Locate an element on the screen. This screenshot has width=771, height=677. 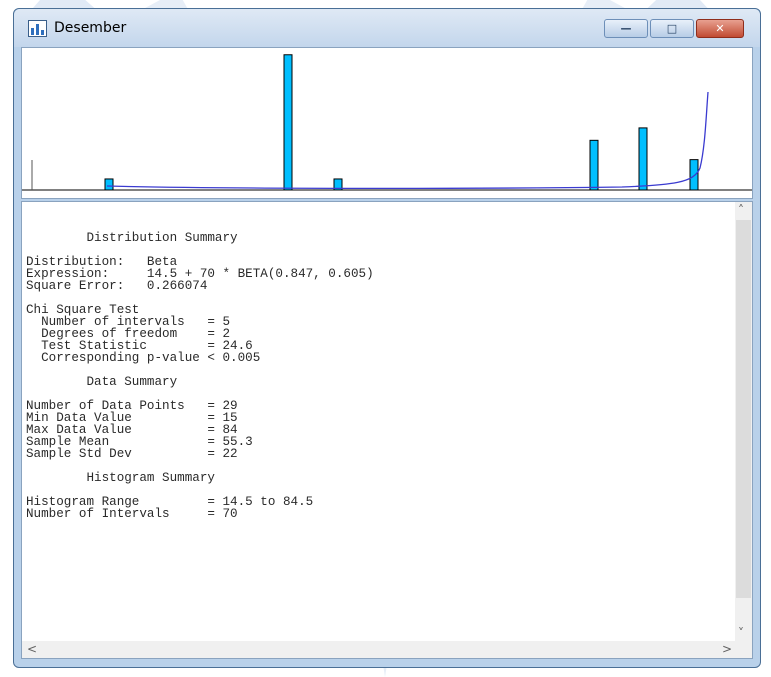
scroll-down-icon: ˅ is located at coordinates (741, 633).